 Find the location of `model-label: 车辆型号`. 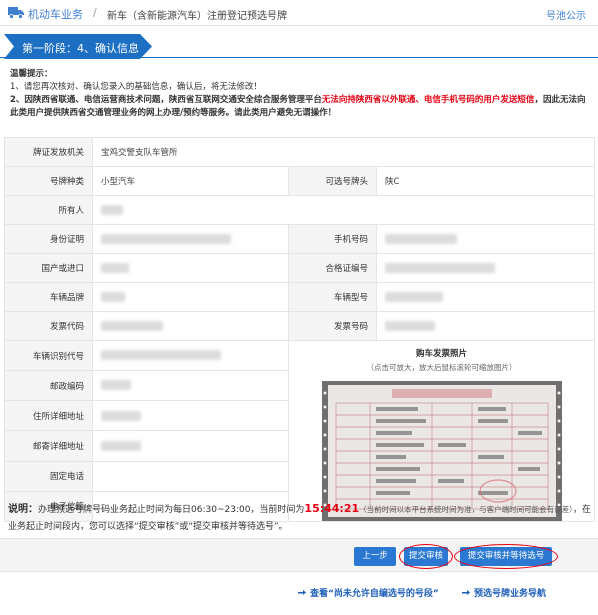

model-label: 车辆型号 is located at coordinates (332, 297).